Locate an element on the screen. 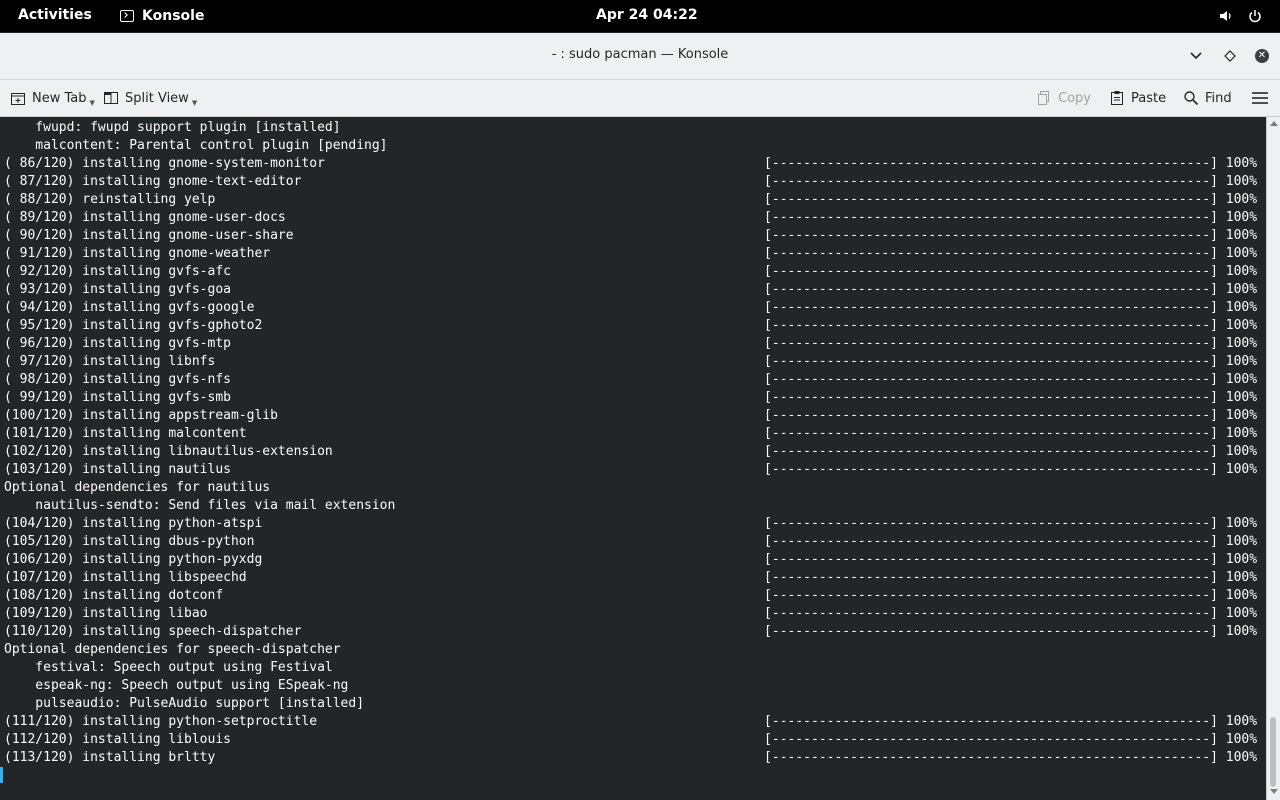 Image resolution: width=1280 pixels, height=800 pixels. terminal-line-text: ( 95/120) installing gvfs-gphoto2 is located at coordinates (133, 325).